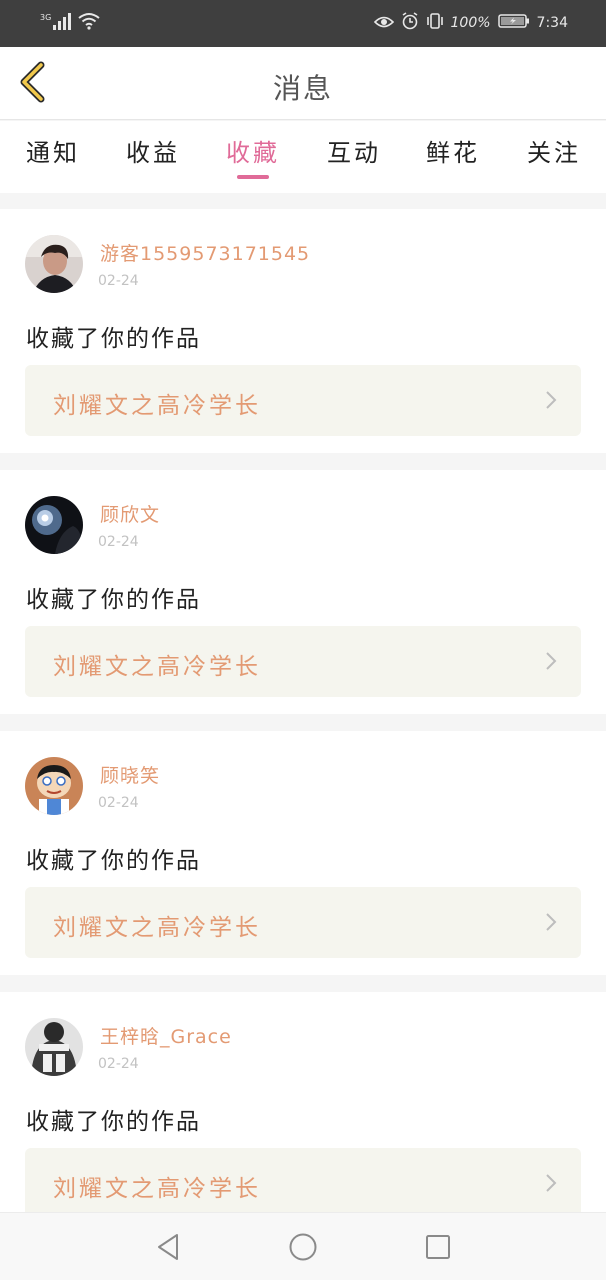  I want to click on home-circle-icon, so click(303, 1247).